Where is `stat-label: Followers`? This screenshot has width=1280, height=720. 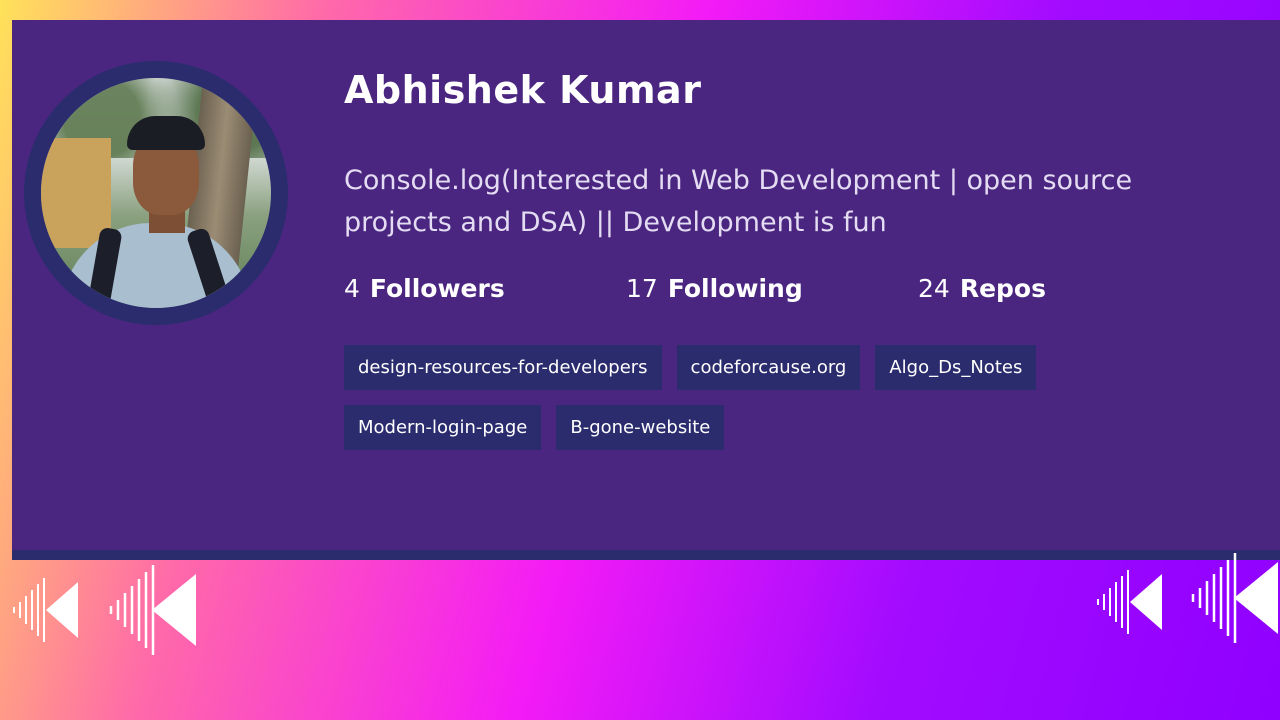
stat-label: Followers is located at coordinates (437, 288).